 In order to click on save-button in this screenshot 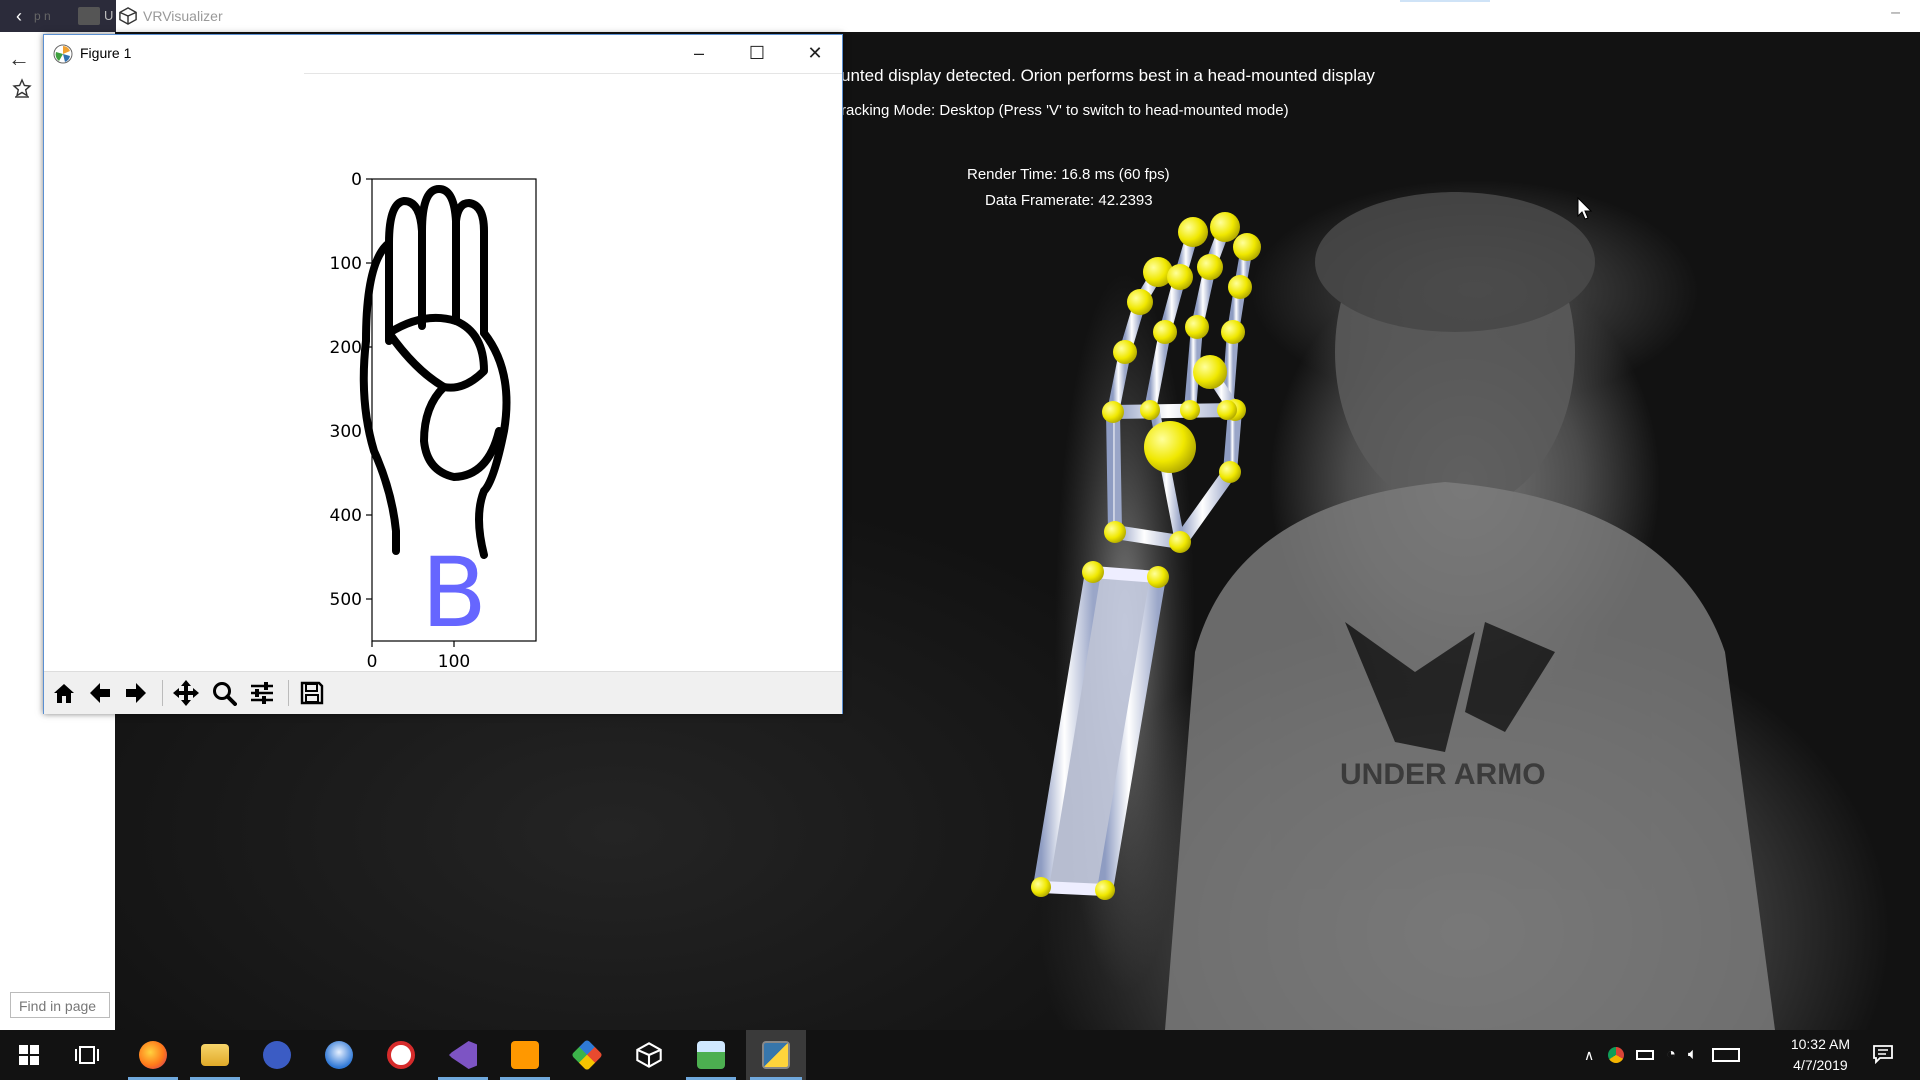, I will do `click(312, 693)`.